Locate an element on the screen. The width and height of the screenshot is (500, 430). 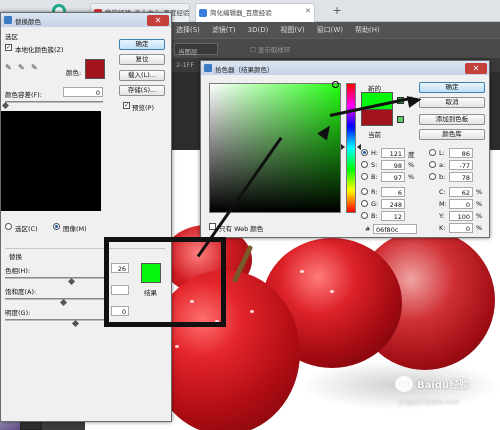
tolerance-slider is located at coordinates (54, 102).